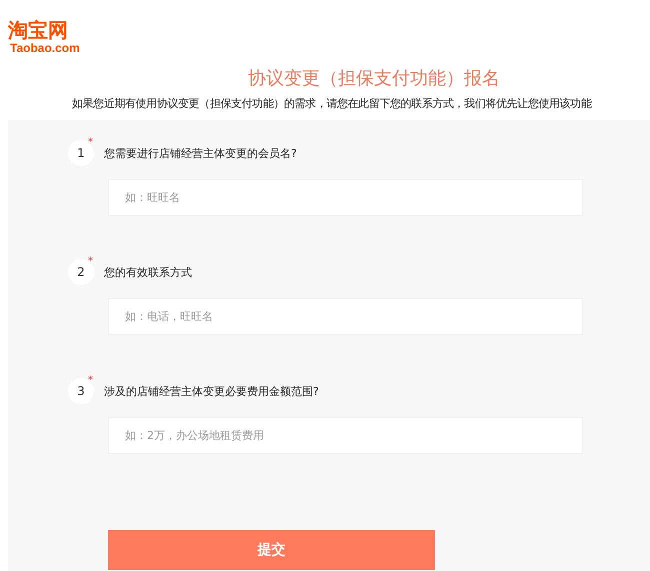 The width and height of the screenshot is (650, 571). What do you see at coordinates (271, 550) in the screenshot?
I see `submit-button: 提交` at bounding box center [271, 550].